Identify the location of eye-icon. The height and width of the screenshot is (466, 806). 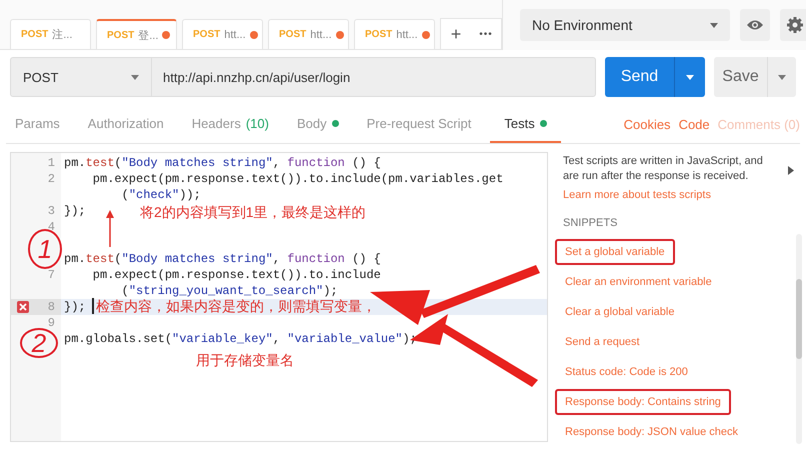
(755, 25).